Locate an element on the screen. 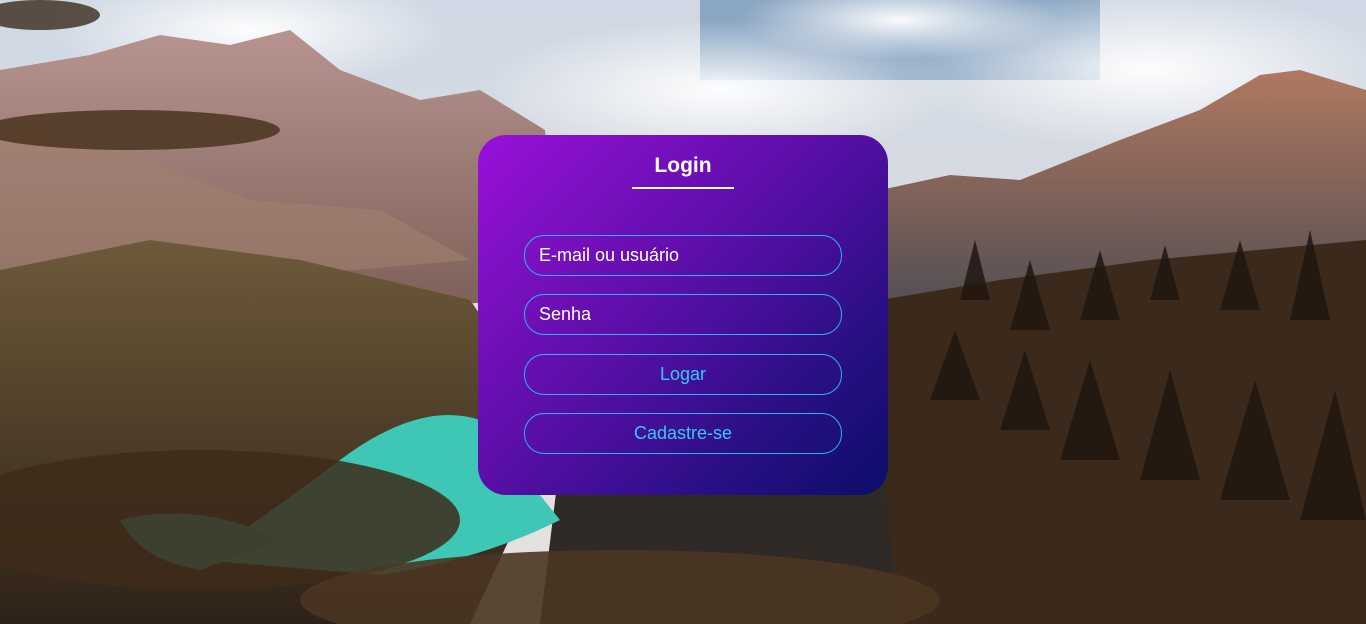 This screenshot has width=1366, height=624. login-title: Login is located at coordinates (683, 165).